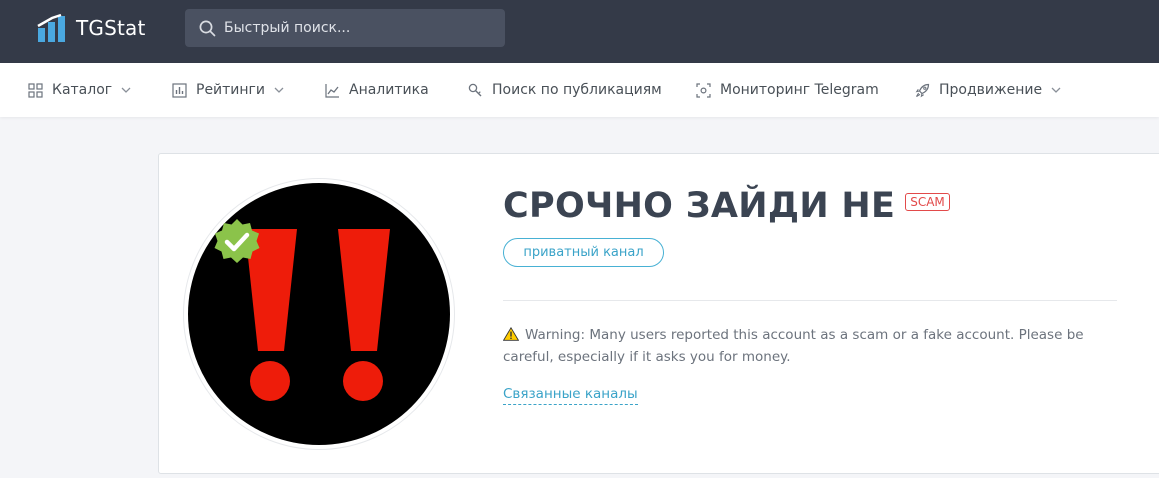 Image resolution: width=1159 pixels, height=478 pixels. Describe the element at coordinates (799, 90) in the screenshot. I see `nav-label: Мониторинг Telegram` at that location.